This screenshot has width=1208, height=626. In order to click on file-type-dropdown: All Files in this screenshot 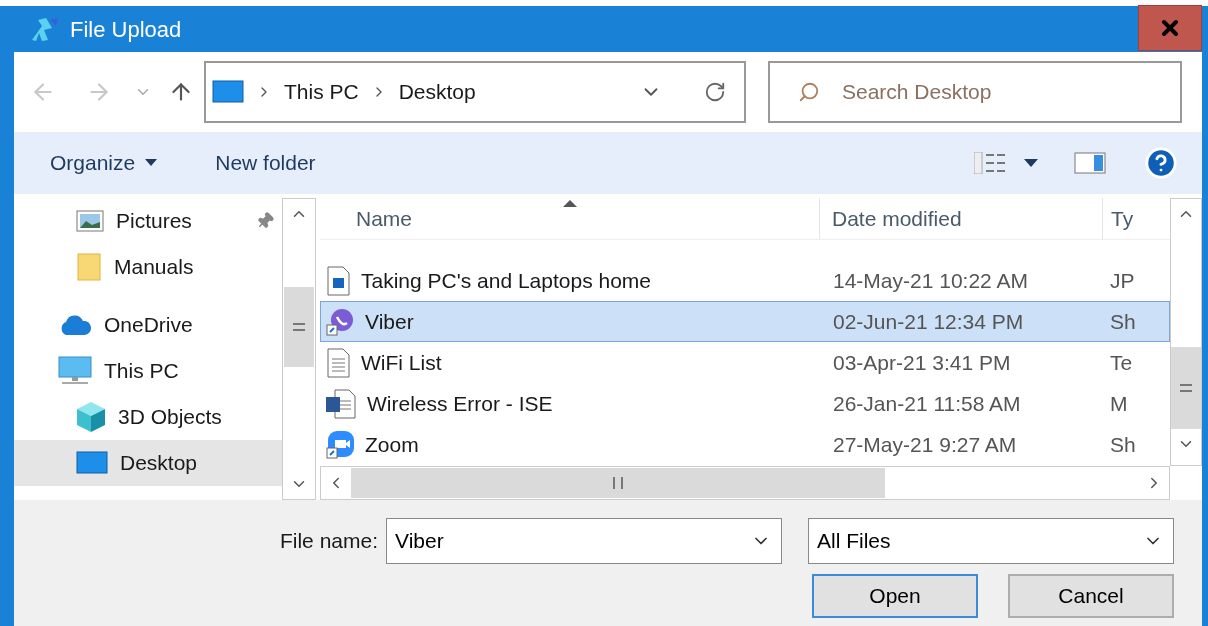, I will do `click(991, 541)`.